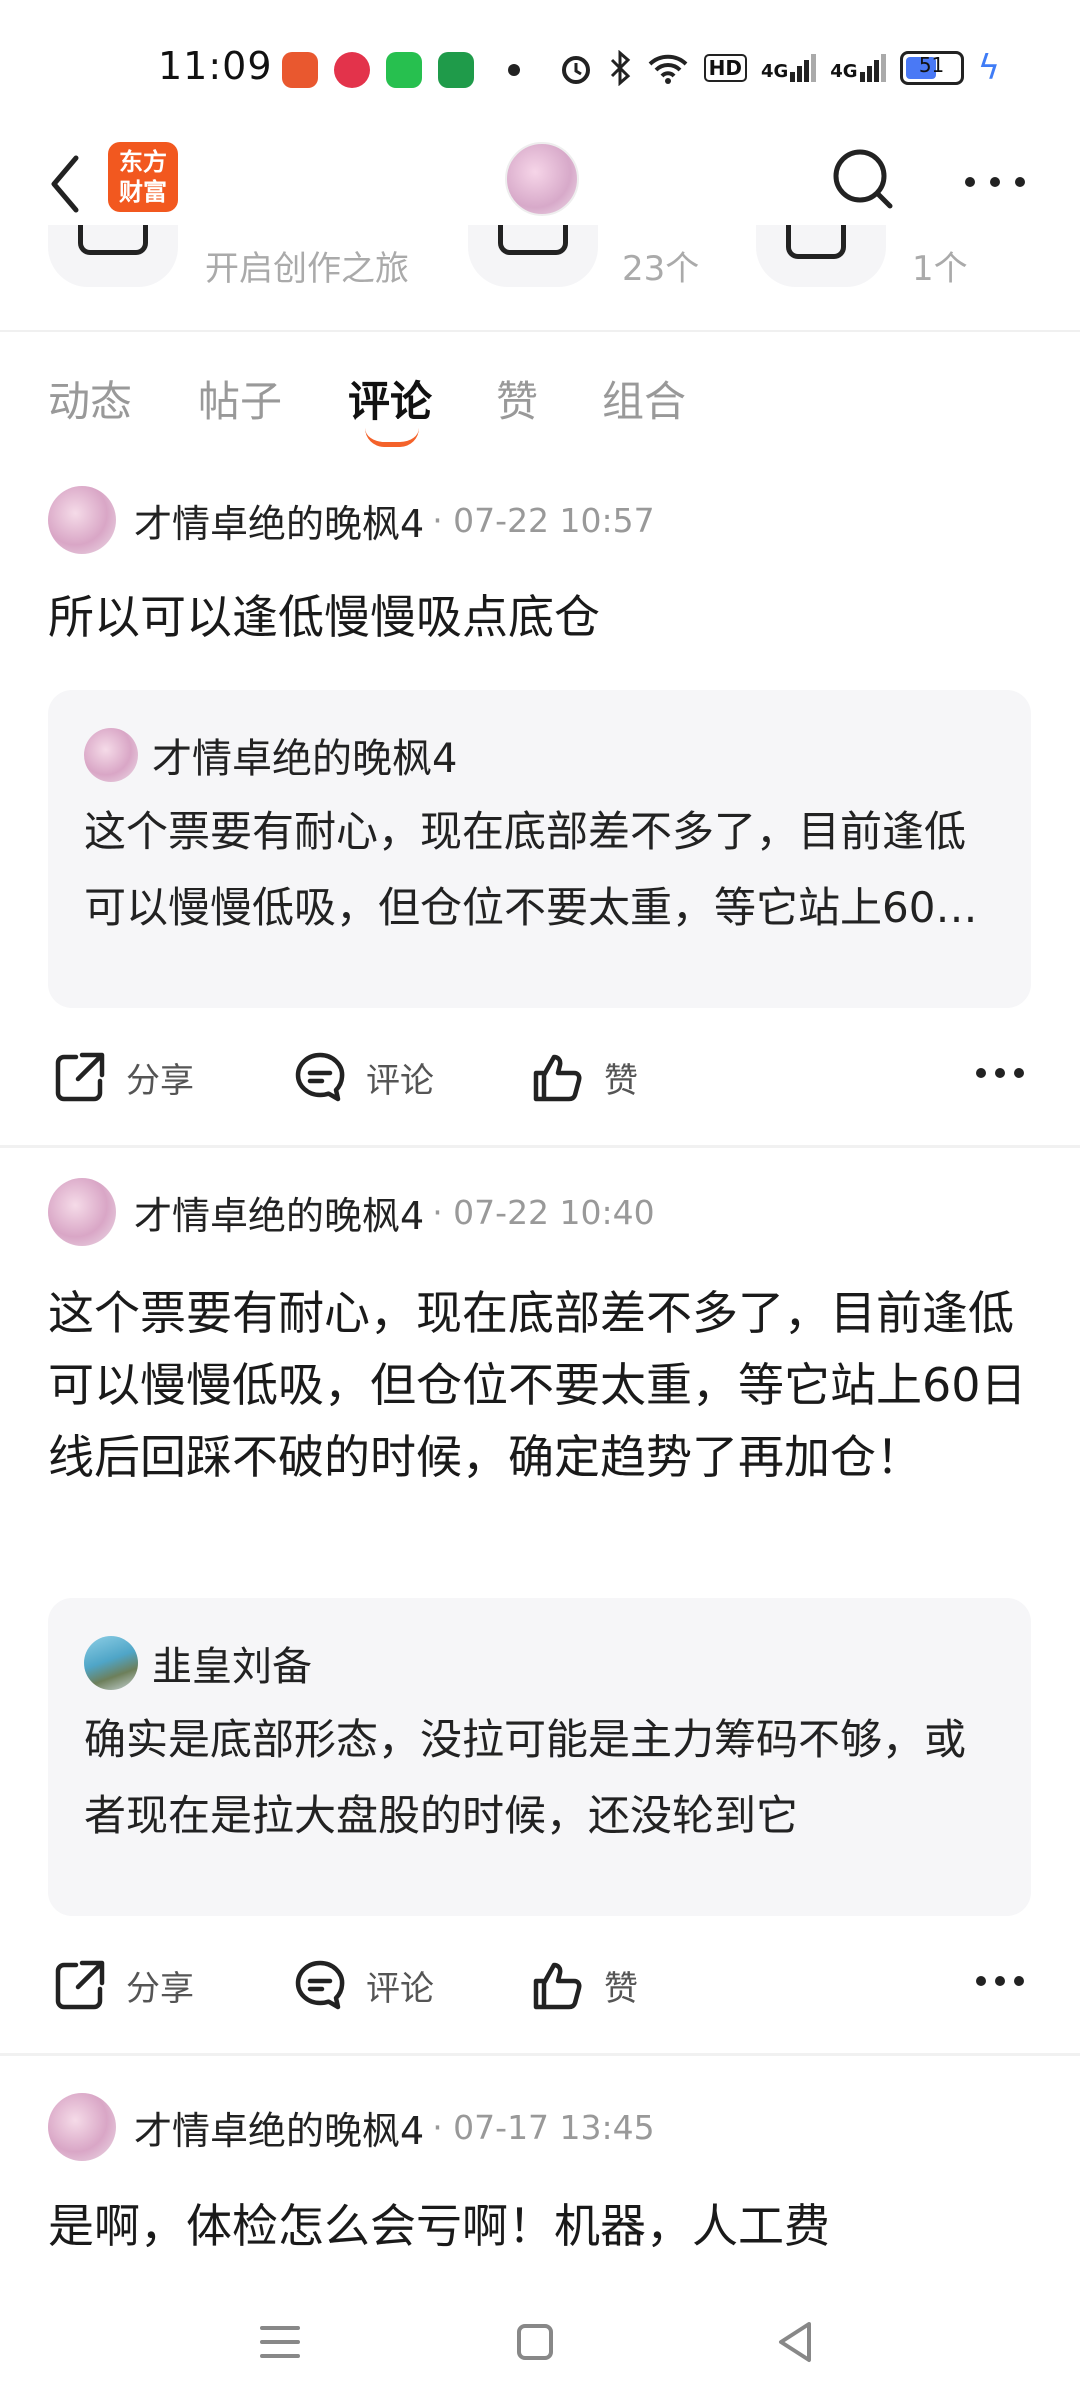 Image resolution: width=1080 pixels, height=2400 pixels. Describe the element at coordinates (404, 70) in the screenshot. I see `iqiyi-notification-icon` at that location.